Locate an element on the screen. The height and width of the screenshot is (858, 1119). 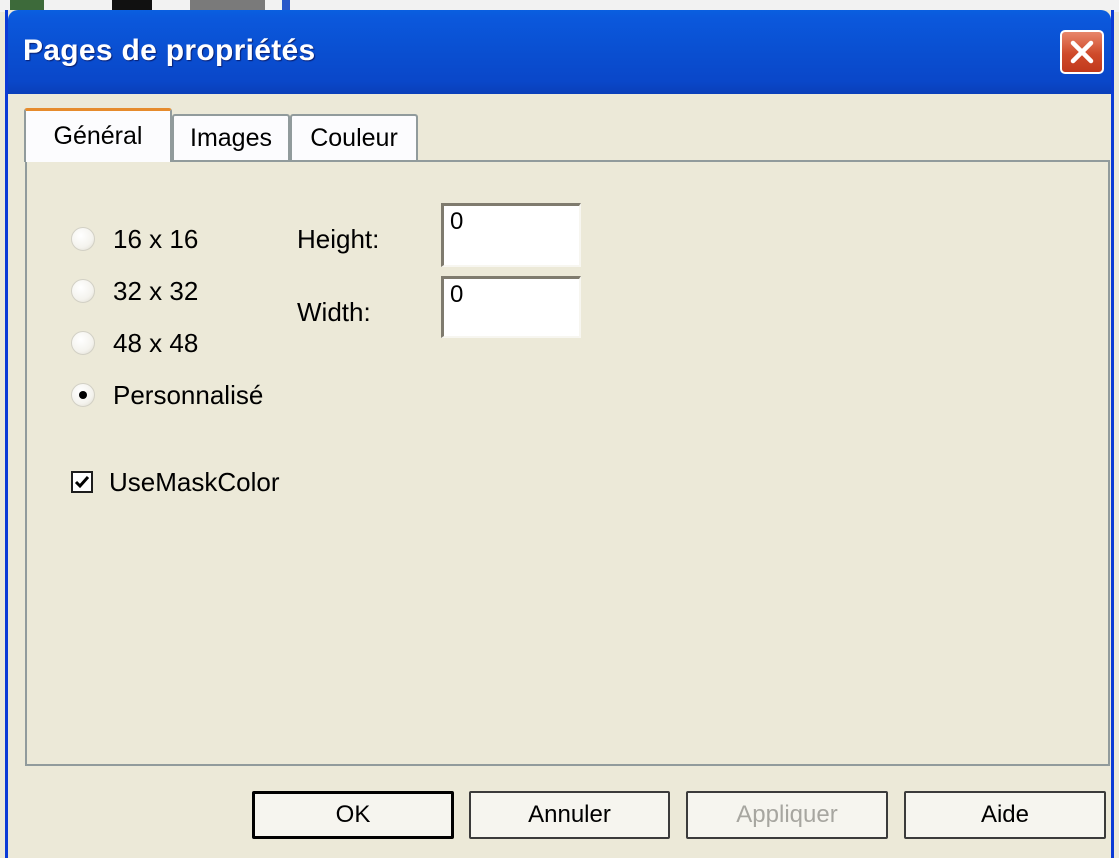
width-label: Width: is located at coordinates (334, 312).